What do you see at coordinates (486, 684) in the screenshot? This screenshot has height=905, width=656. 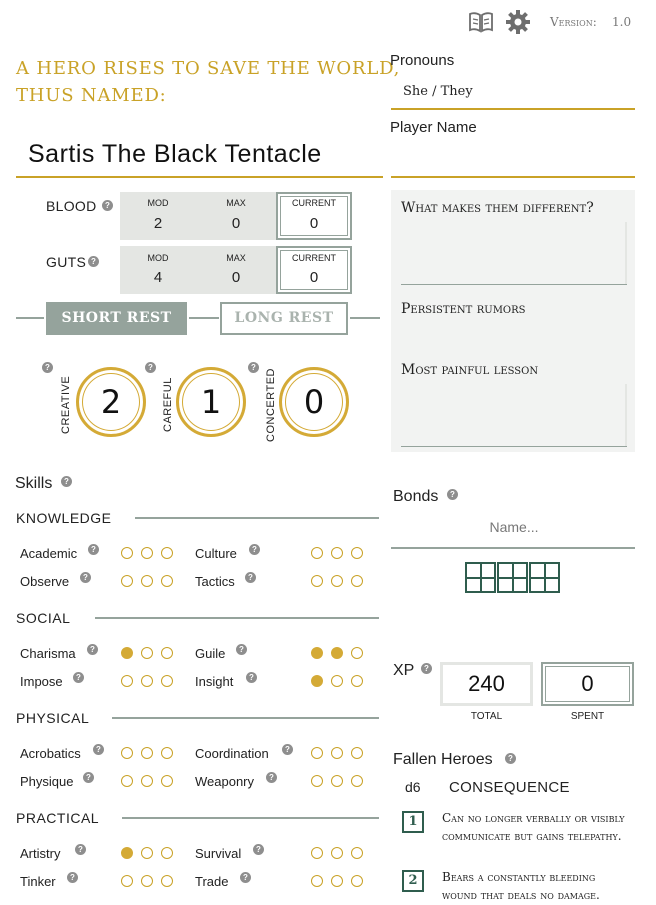 I see `xp-total-box: 240` at bounding box center [486, 684].